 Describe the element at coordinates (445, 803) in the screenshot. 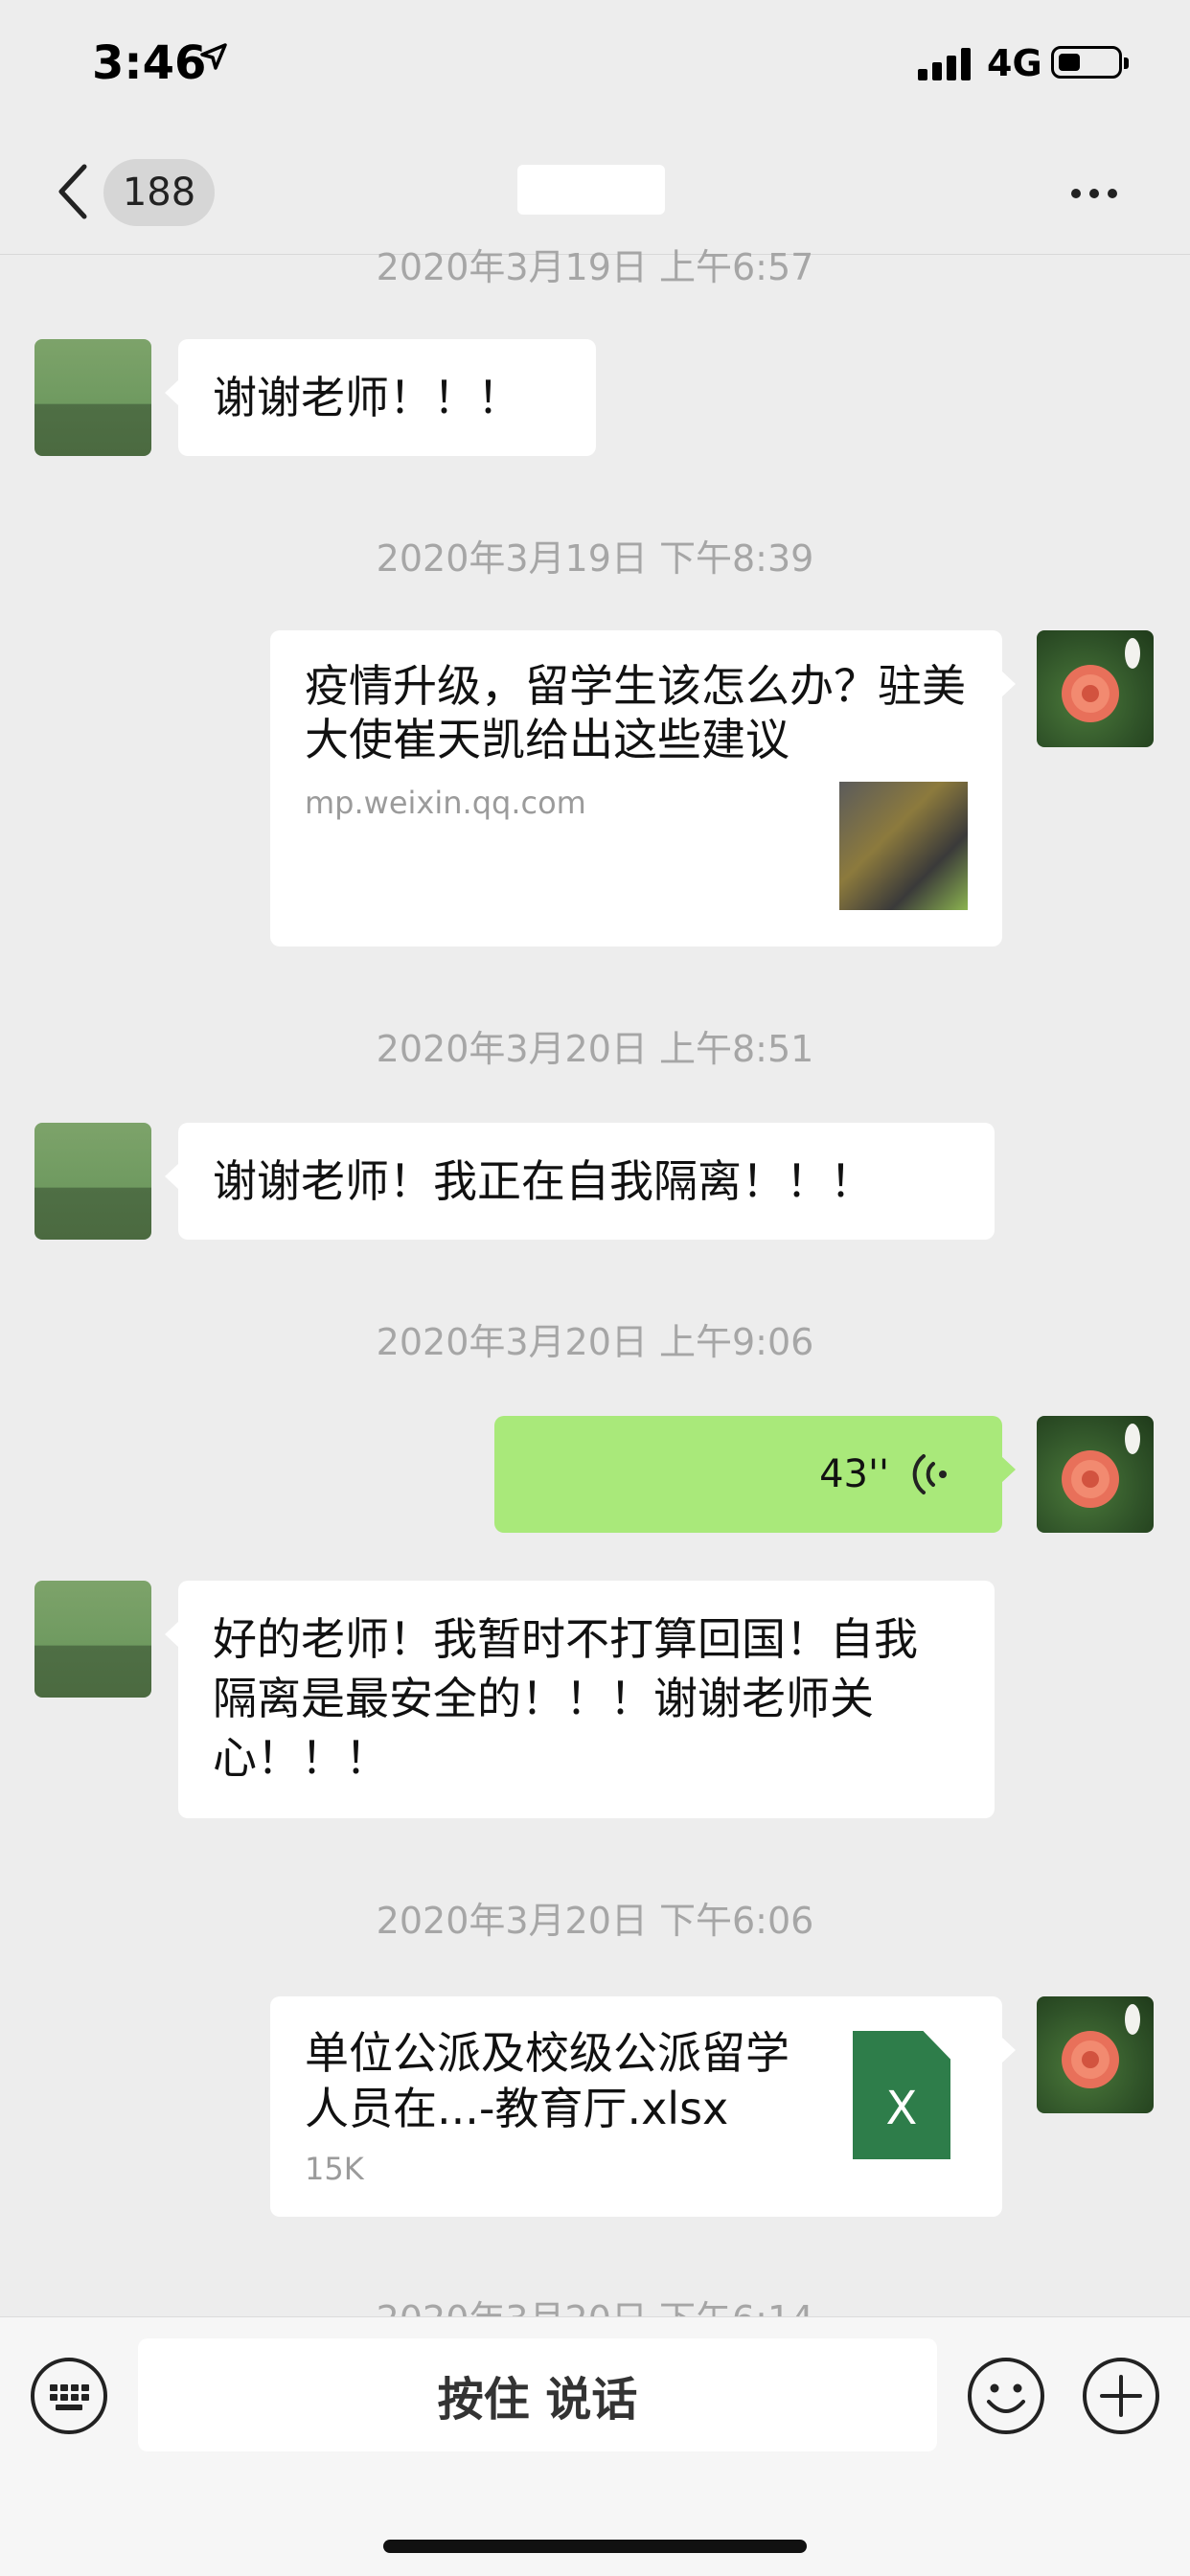

I see `link-domain: mp.weixin.qq.com` at that location.